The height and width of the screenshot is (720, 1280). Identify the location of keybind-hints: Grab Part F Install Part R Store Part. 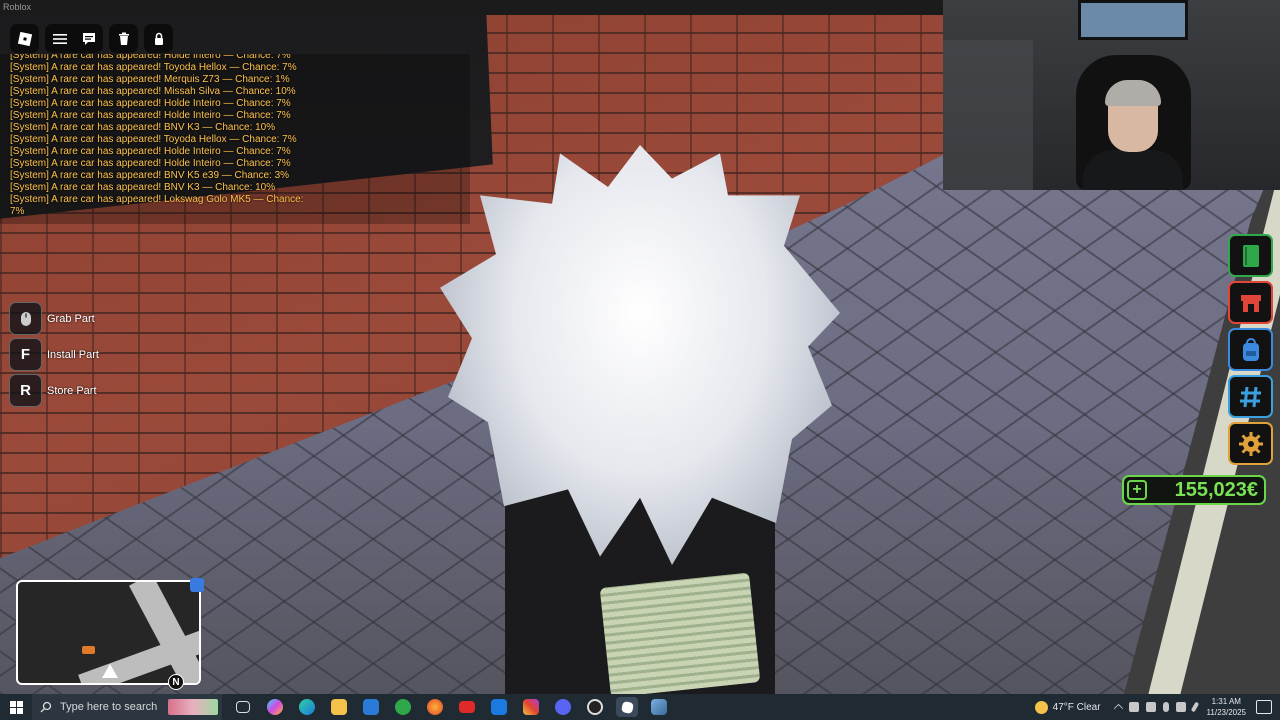
(54, 356).